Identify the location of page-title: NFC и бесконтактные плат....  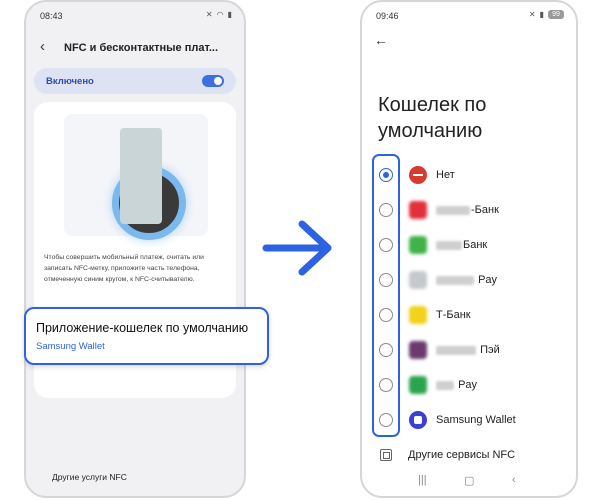
(141, 48).